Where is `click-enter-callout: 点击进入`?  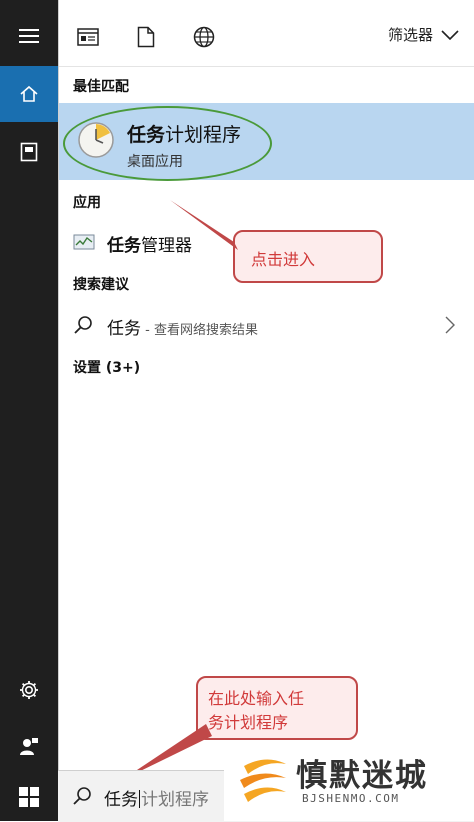 click-enter-callout: 点击进入 is located at coordinates (308, 256).